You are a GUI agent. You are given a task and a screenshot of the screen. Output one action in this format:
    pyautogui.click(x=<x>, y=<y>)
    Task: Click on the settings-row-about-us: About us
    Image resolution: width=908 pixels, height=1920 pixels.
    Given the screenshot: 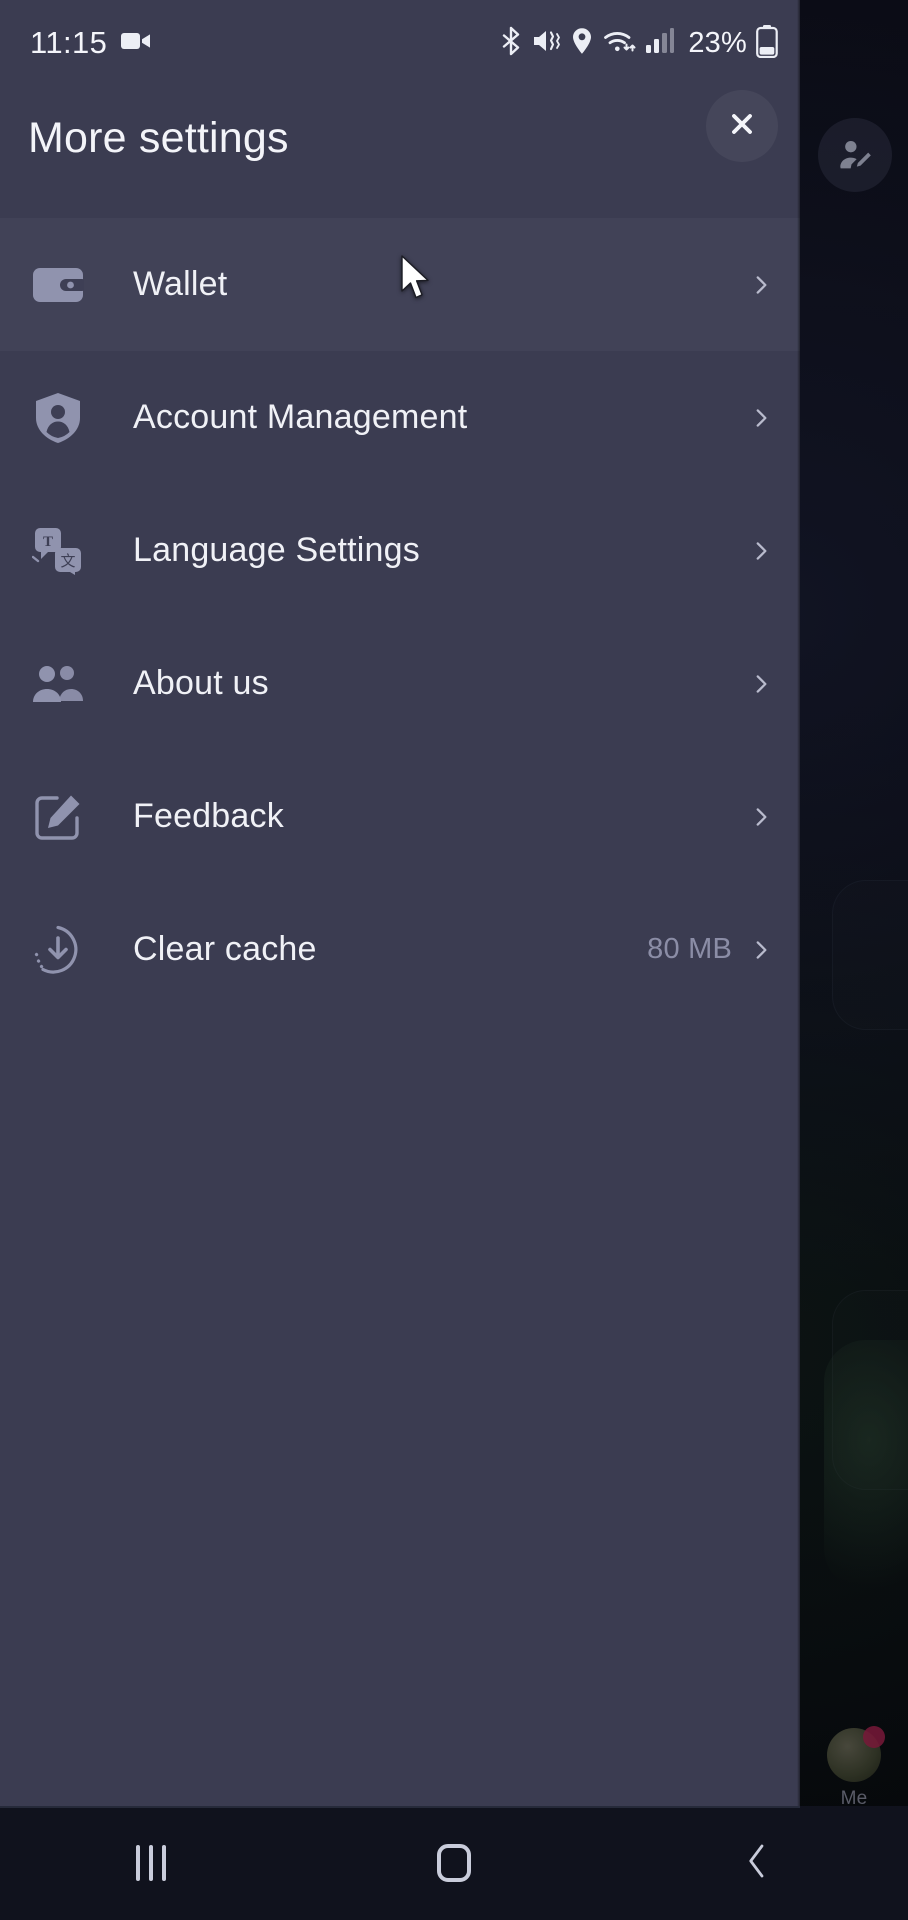 What is the action you would take?
    pyautogui.click(x=400, y=683)
    